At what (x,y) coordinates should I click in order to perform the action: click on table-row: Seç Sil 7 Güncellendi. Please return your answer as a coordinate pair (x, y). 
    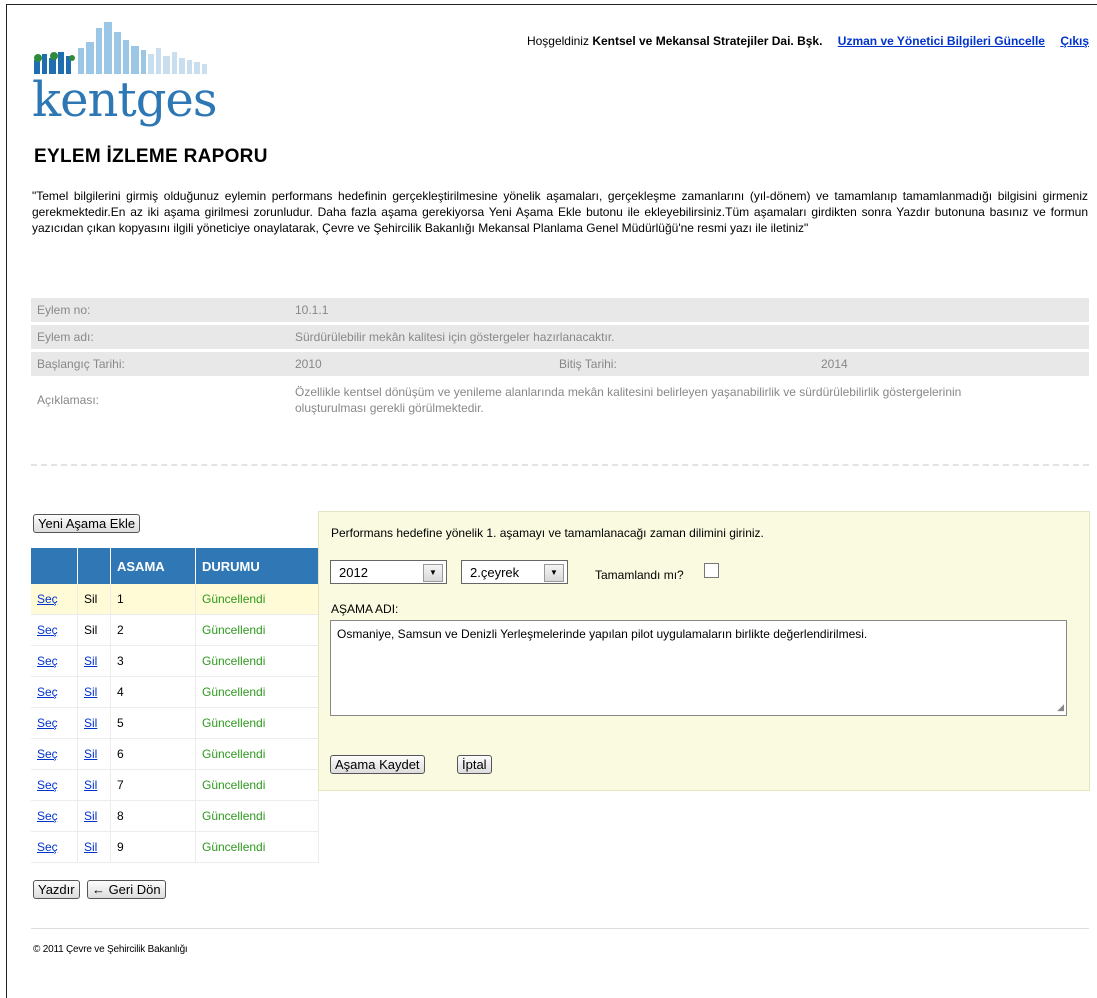
    Looking at the image, I should click on (175, 785).